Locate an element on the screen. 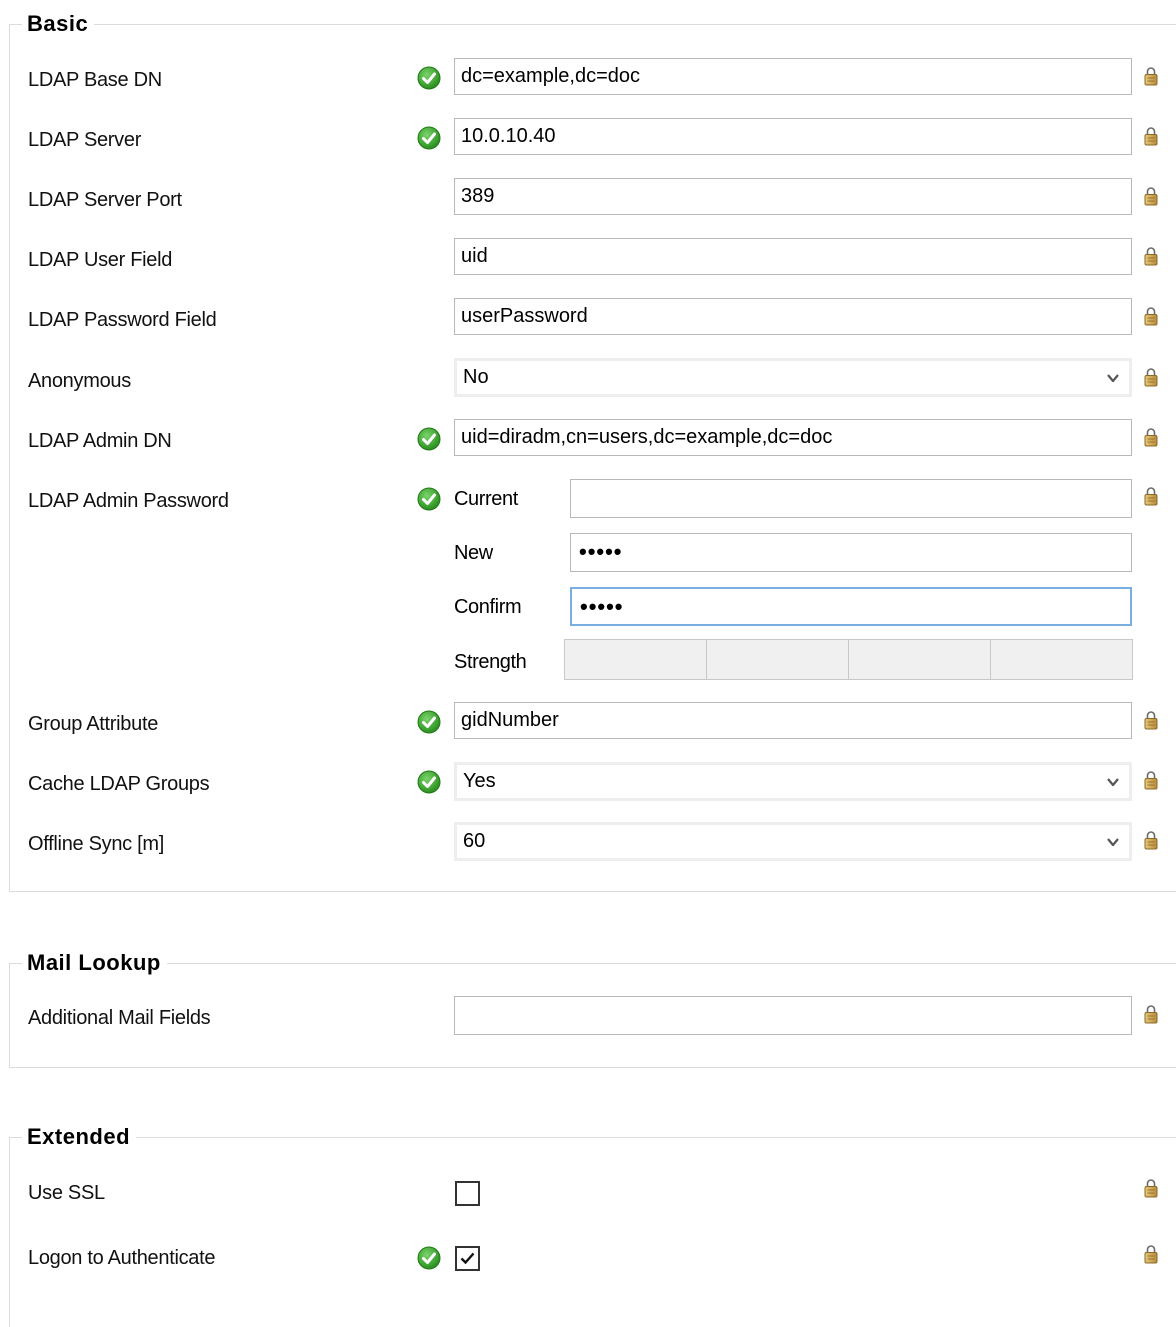 The height and width of the screenshot is (1327, 1176). admin-dn-label: LDAP Admin DN is located at coordinates (100, 441).